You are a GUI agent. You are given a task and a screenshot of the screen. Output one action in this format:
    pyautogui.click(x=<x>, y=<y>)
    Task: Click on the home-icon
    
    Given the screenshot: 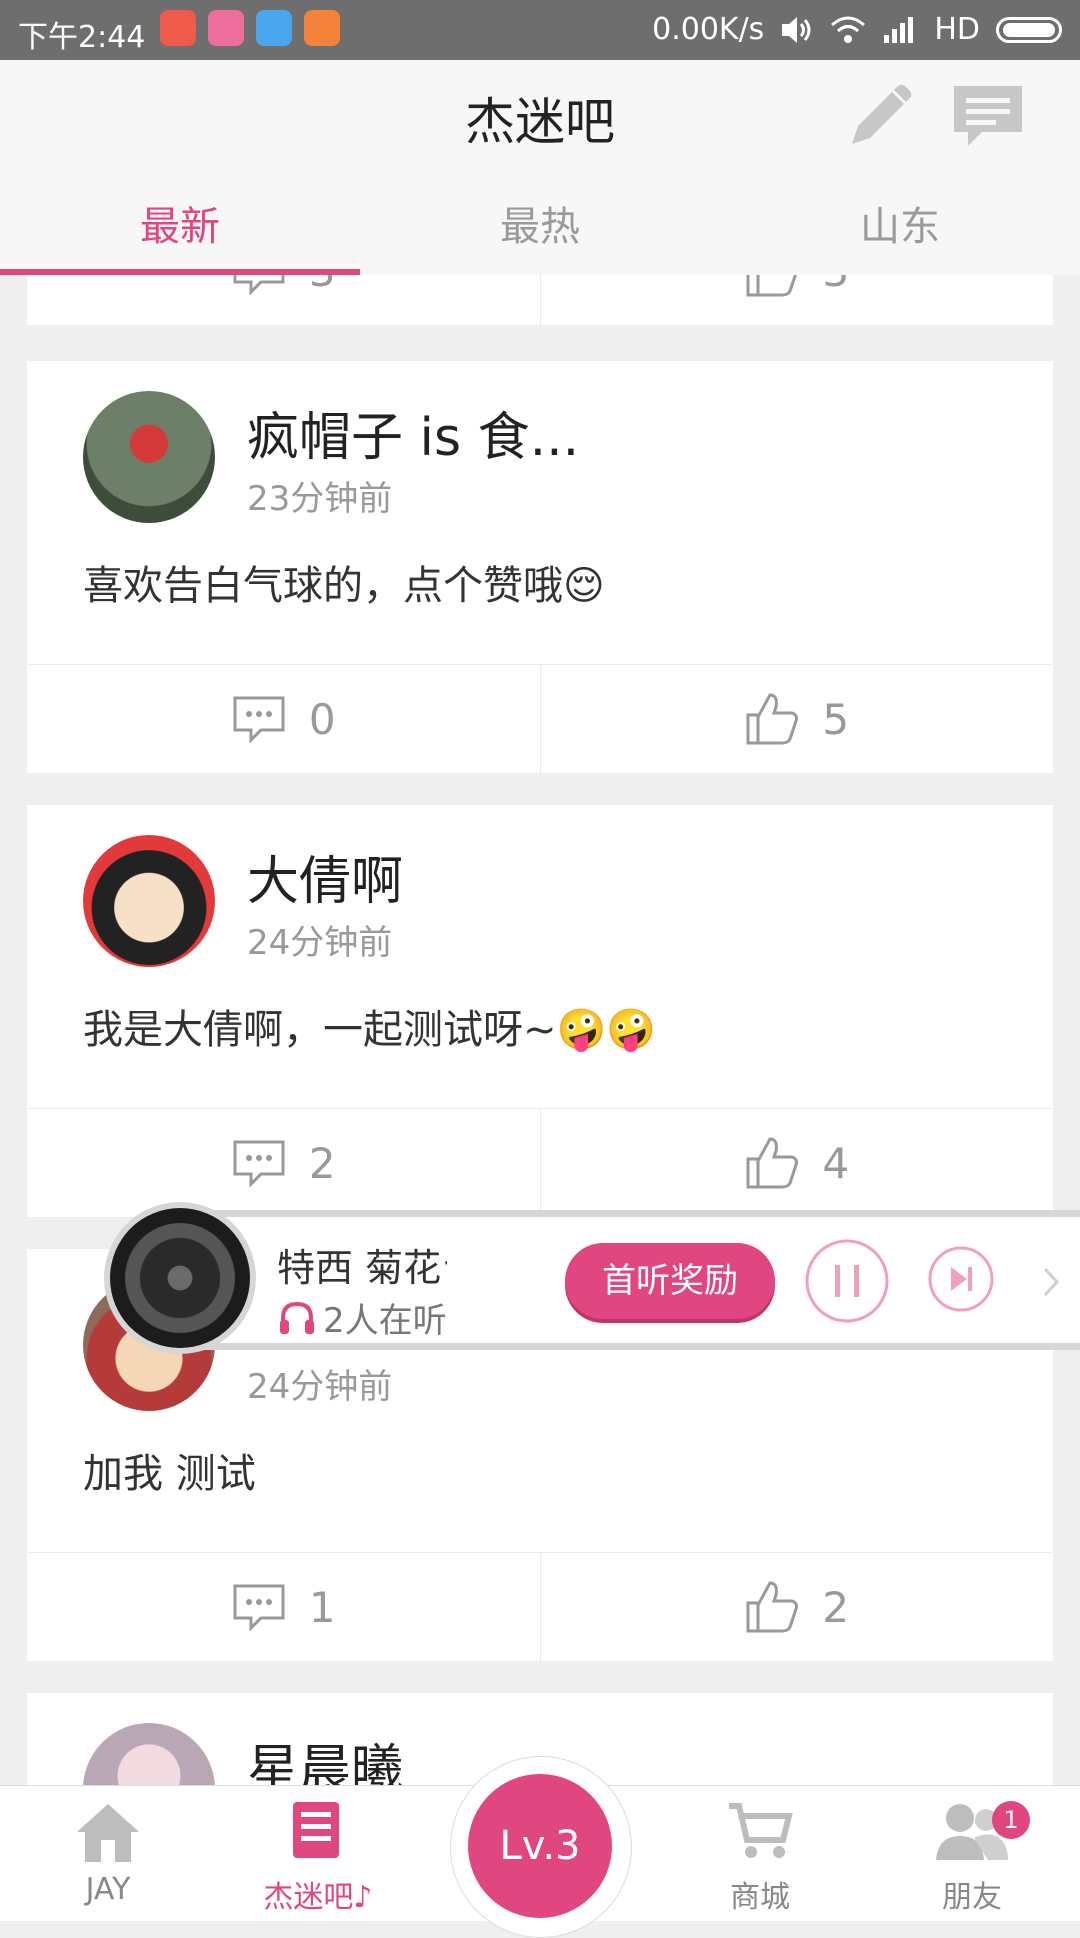 What is the action you would take?
    pyautogui.click(x=108, y=1833)
    